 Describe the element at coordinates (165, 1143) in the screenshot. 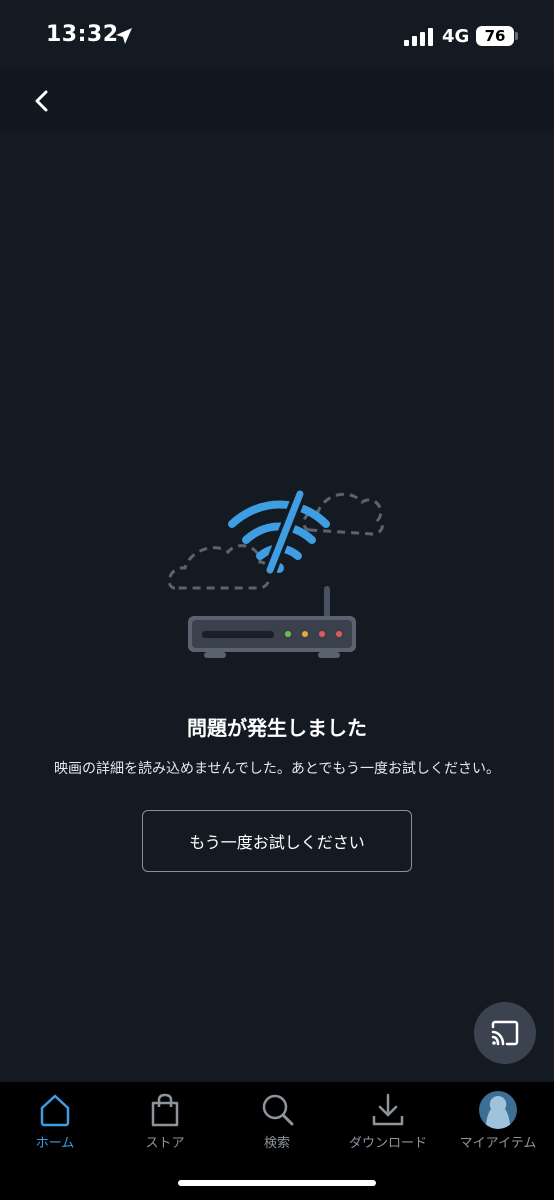

I see `tab-store-label: ストア` at that location.